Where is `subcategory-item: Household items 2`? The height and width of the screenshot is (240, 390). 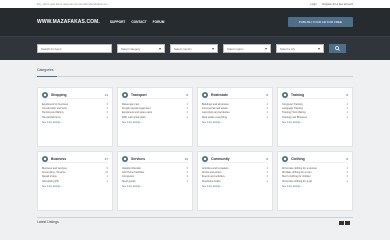 subcategory-item: Household items 2 is located at coordinates (75, 118).